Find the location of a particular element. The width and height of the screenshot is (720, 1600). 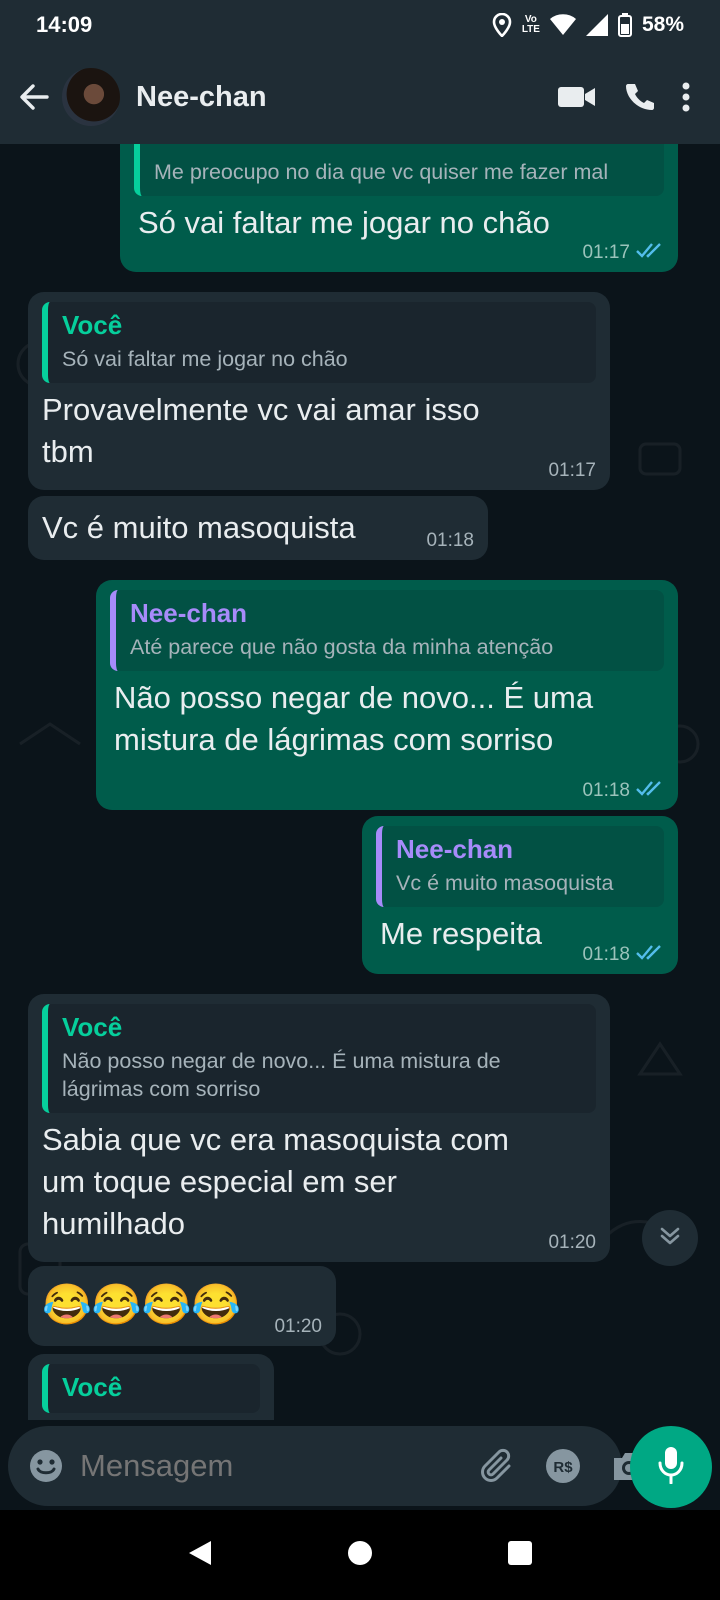

quoted-text: Só vai faltar me jogar no chão is located at coordinates (205, 359).